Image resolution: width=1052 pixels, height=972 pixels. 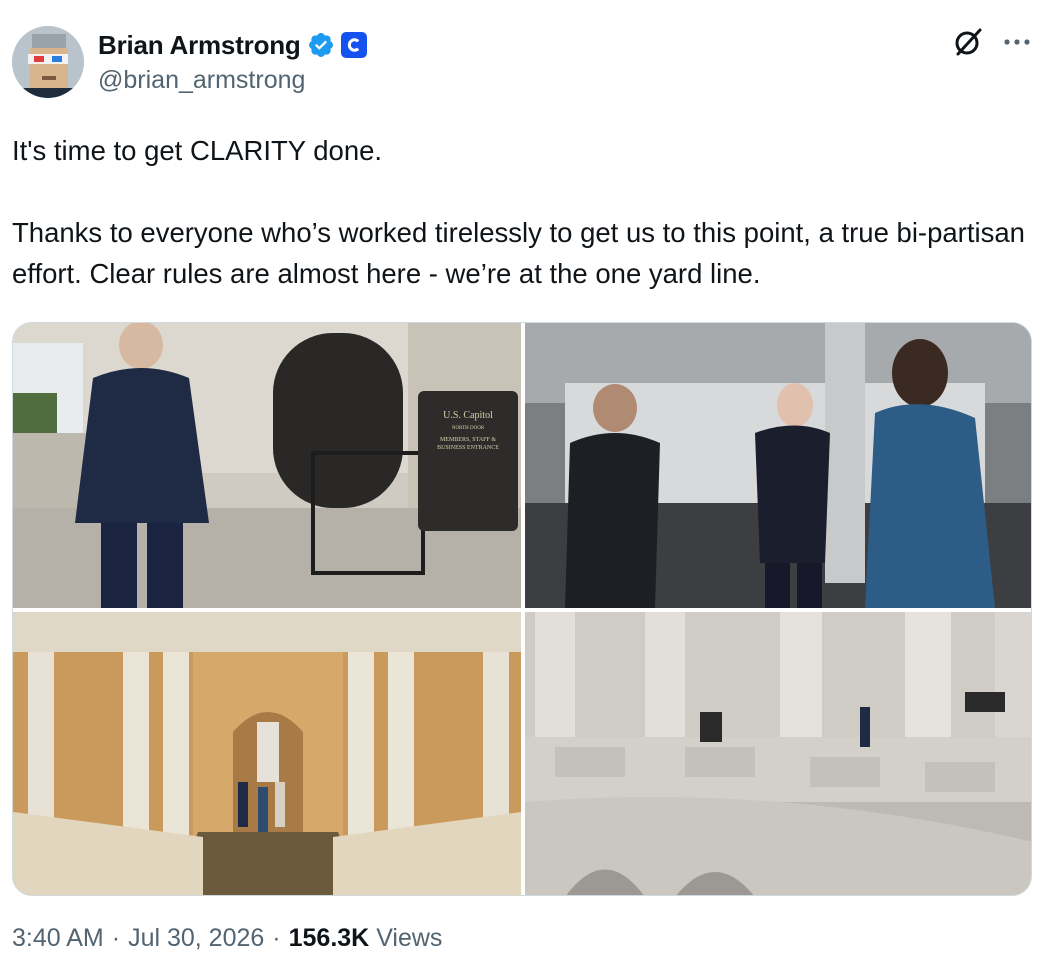 I want to click on post-time: 3:40 AM, so click(x=58, y=938).